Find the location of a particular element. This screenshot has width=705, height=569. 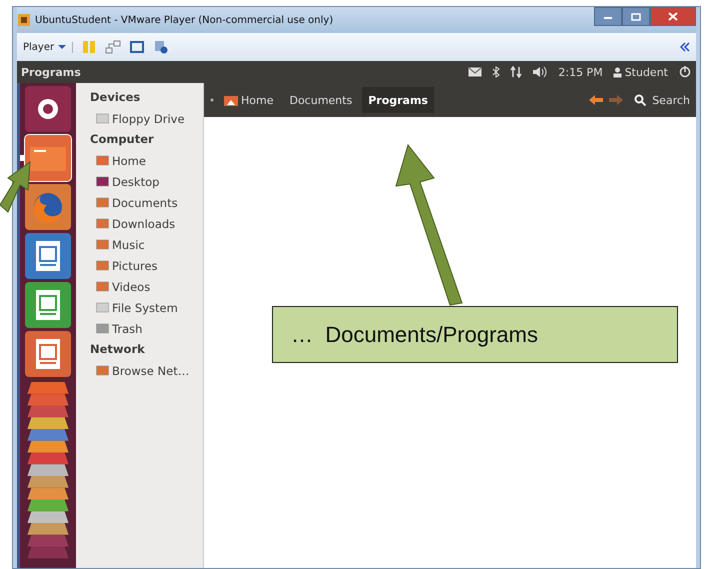

sidebar-item: Music is located at coordinates (146, 244).